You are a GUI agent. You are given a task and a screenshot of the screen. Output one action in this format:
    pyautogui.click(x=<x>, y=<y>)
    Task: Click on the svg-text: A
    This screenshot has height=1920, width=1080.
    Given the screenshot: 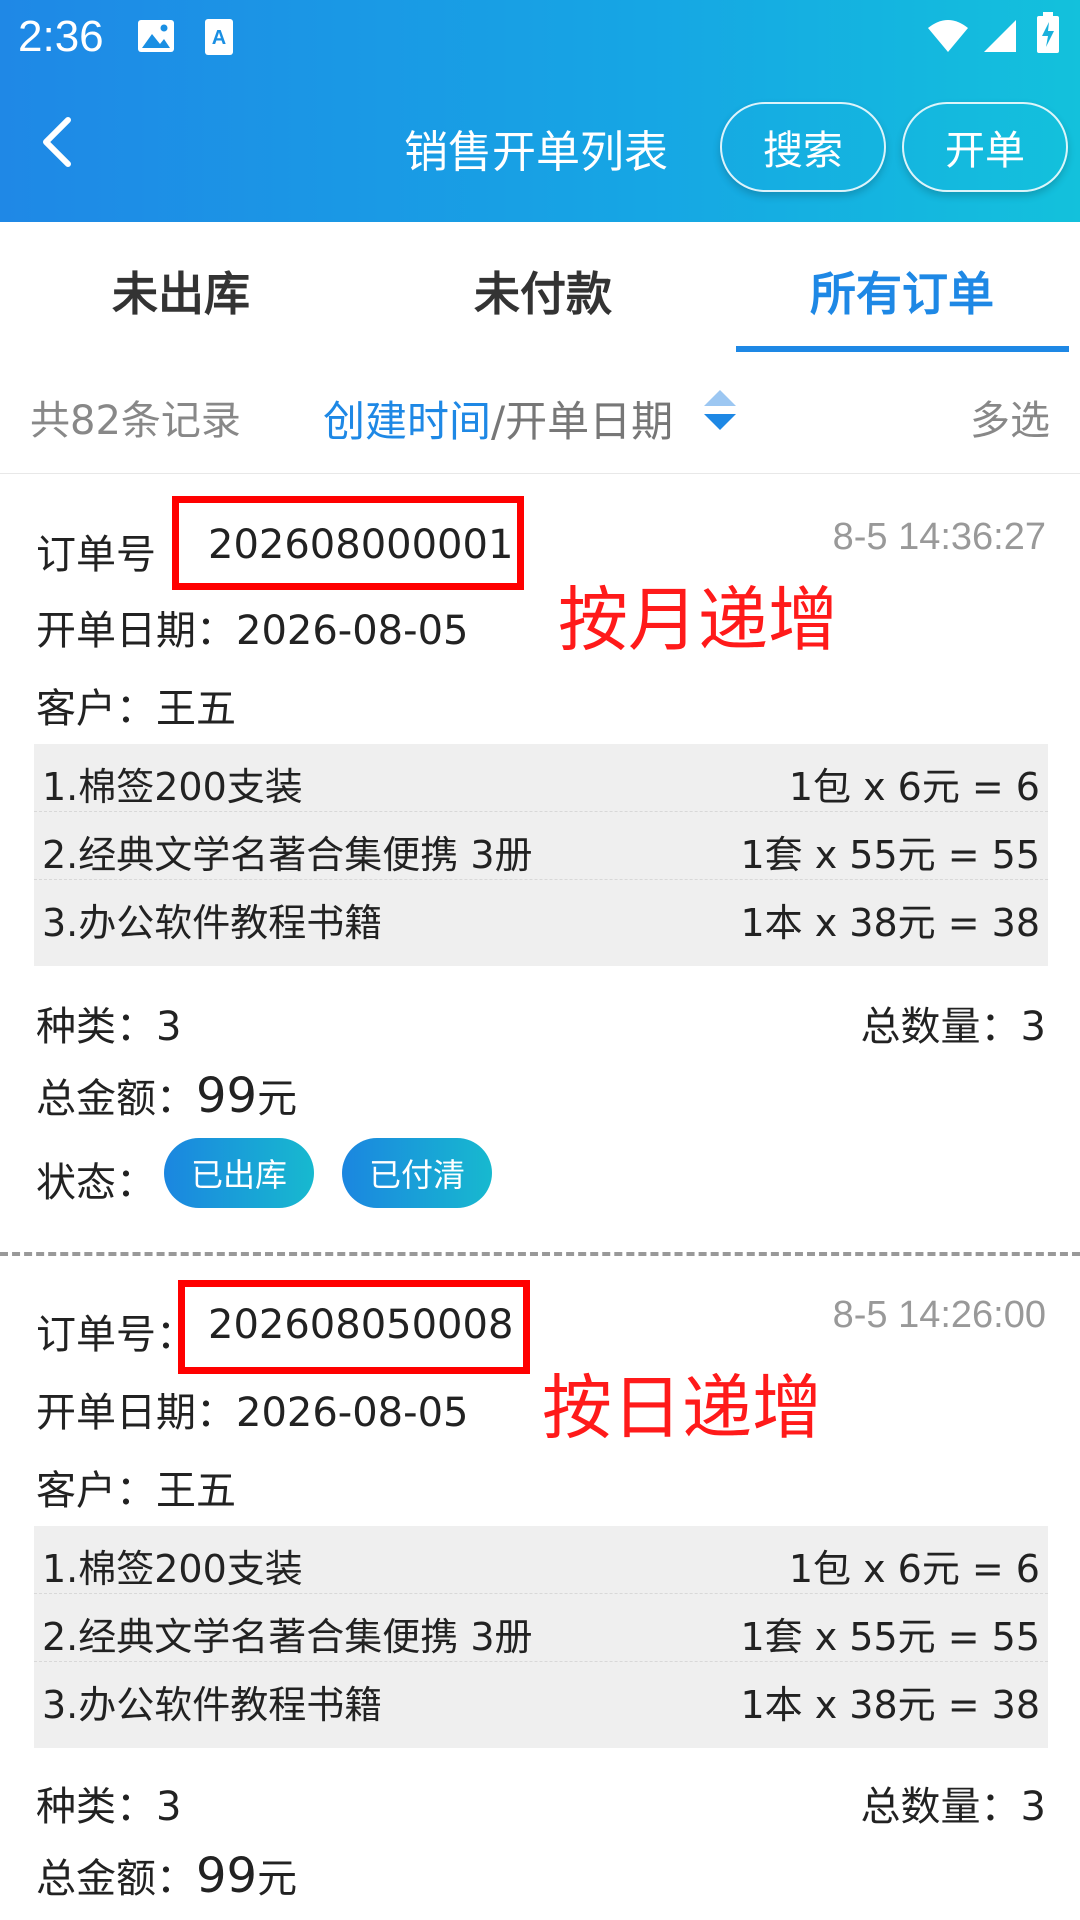 What is the action you would take?
    pyautogui.click(x=219, y=38)
    